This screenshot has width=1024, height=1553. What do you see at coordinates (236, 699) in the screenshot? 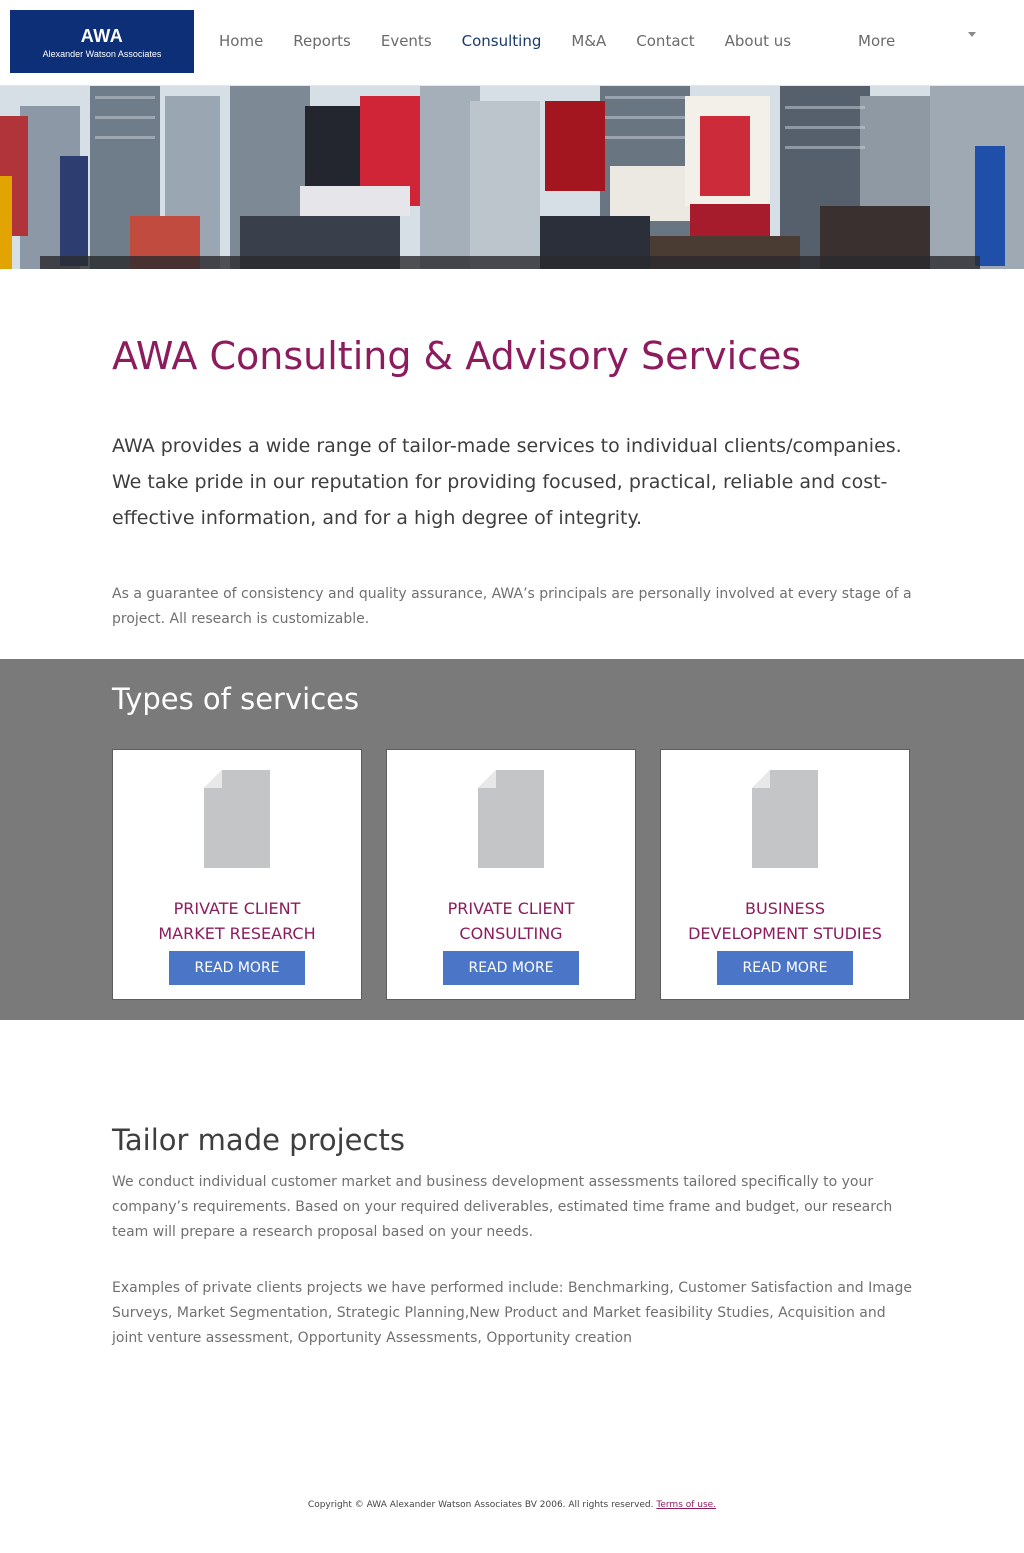
I see `services-title: Types of services` at bounding box center [236, 699].